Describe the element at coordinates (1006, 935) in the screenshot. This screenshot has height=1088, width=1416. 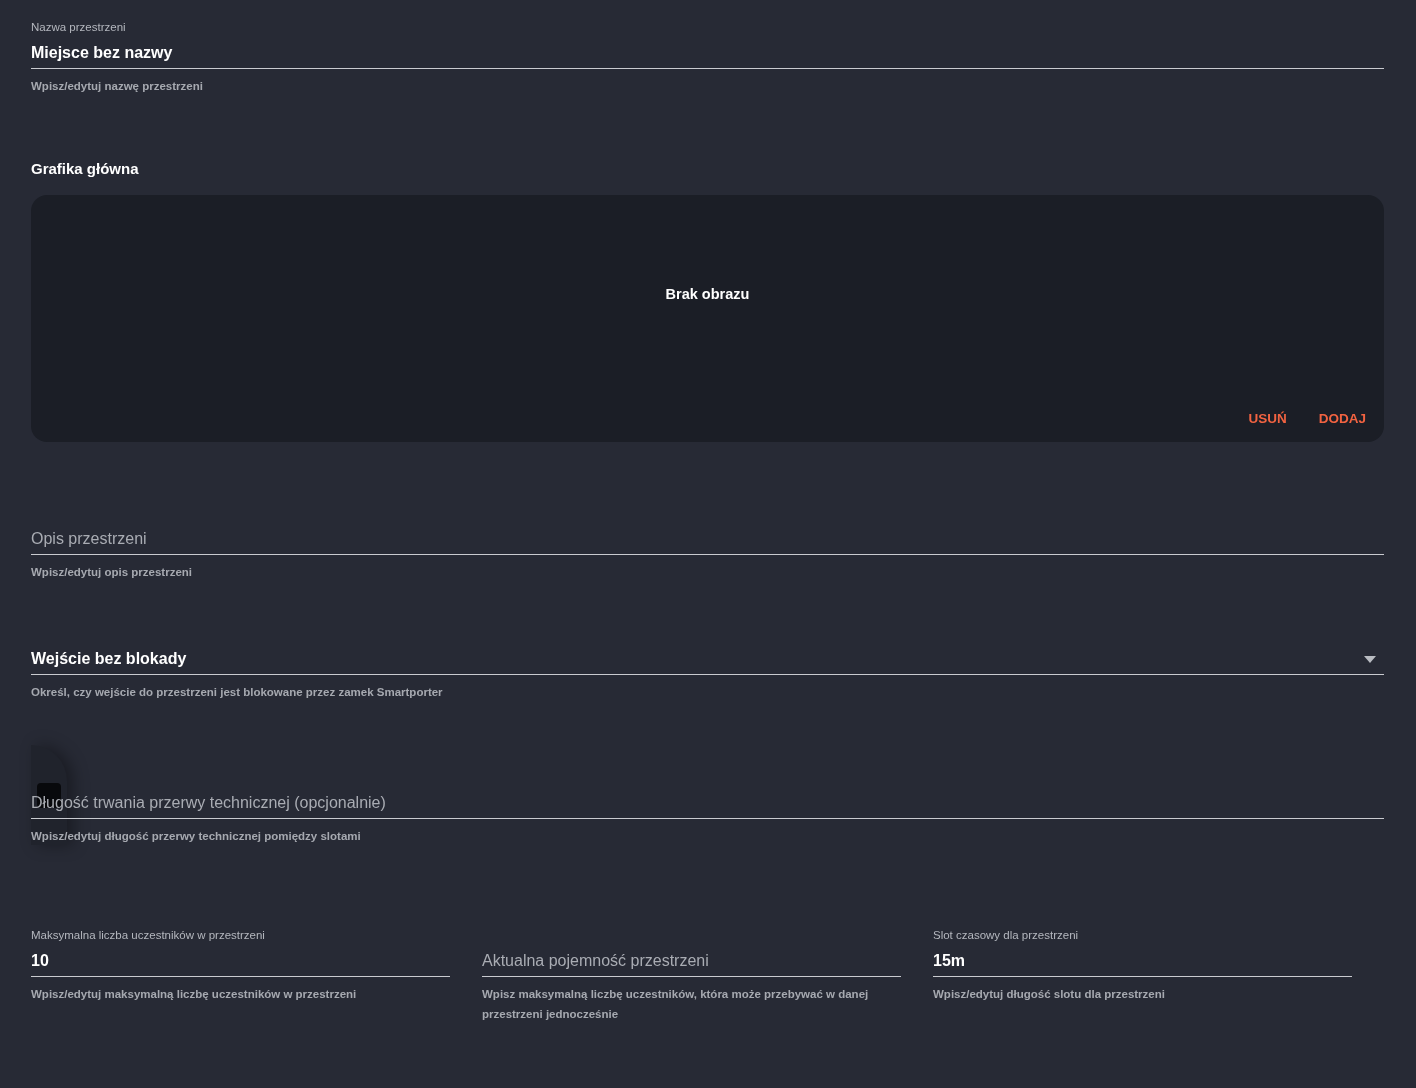
I see `field-label: Slot czasowy dla przestrzeni` at that location.